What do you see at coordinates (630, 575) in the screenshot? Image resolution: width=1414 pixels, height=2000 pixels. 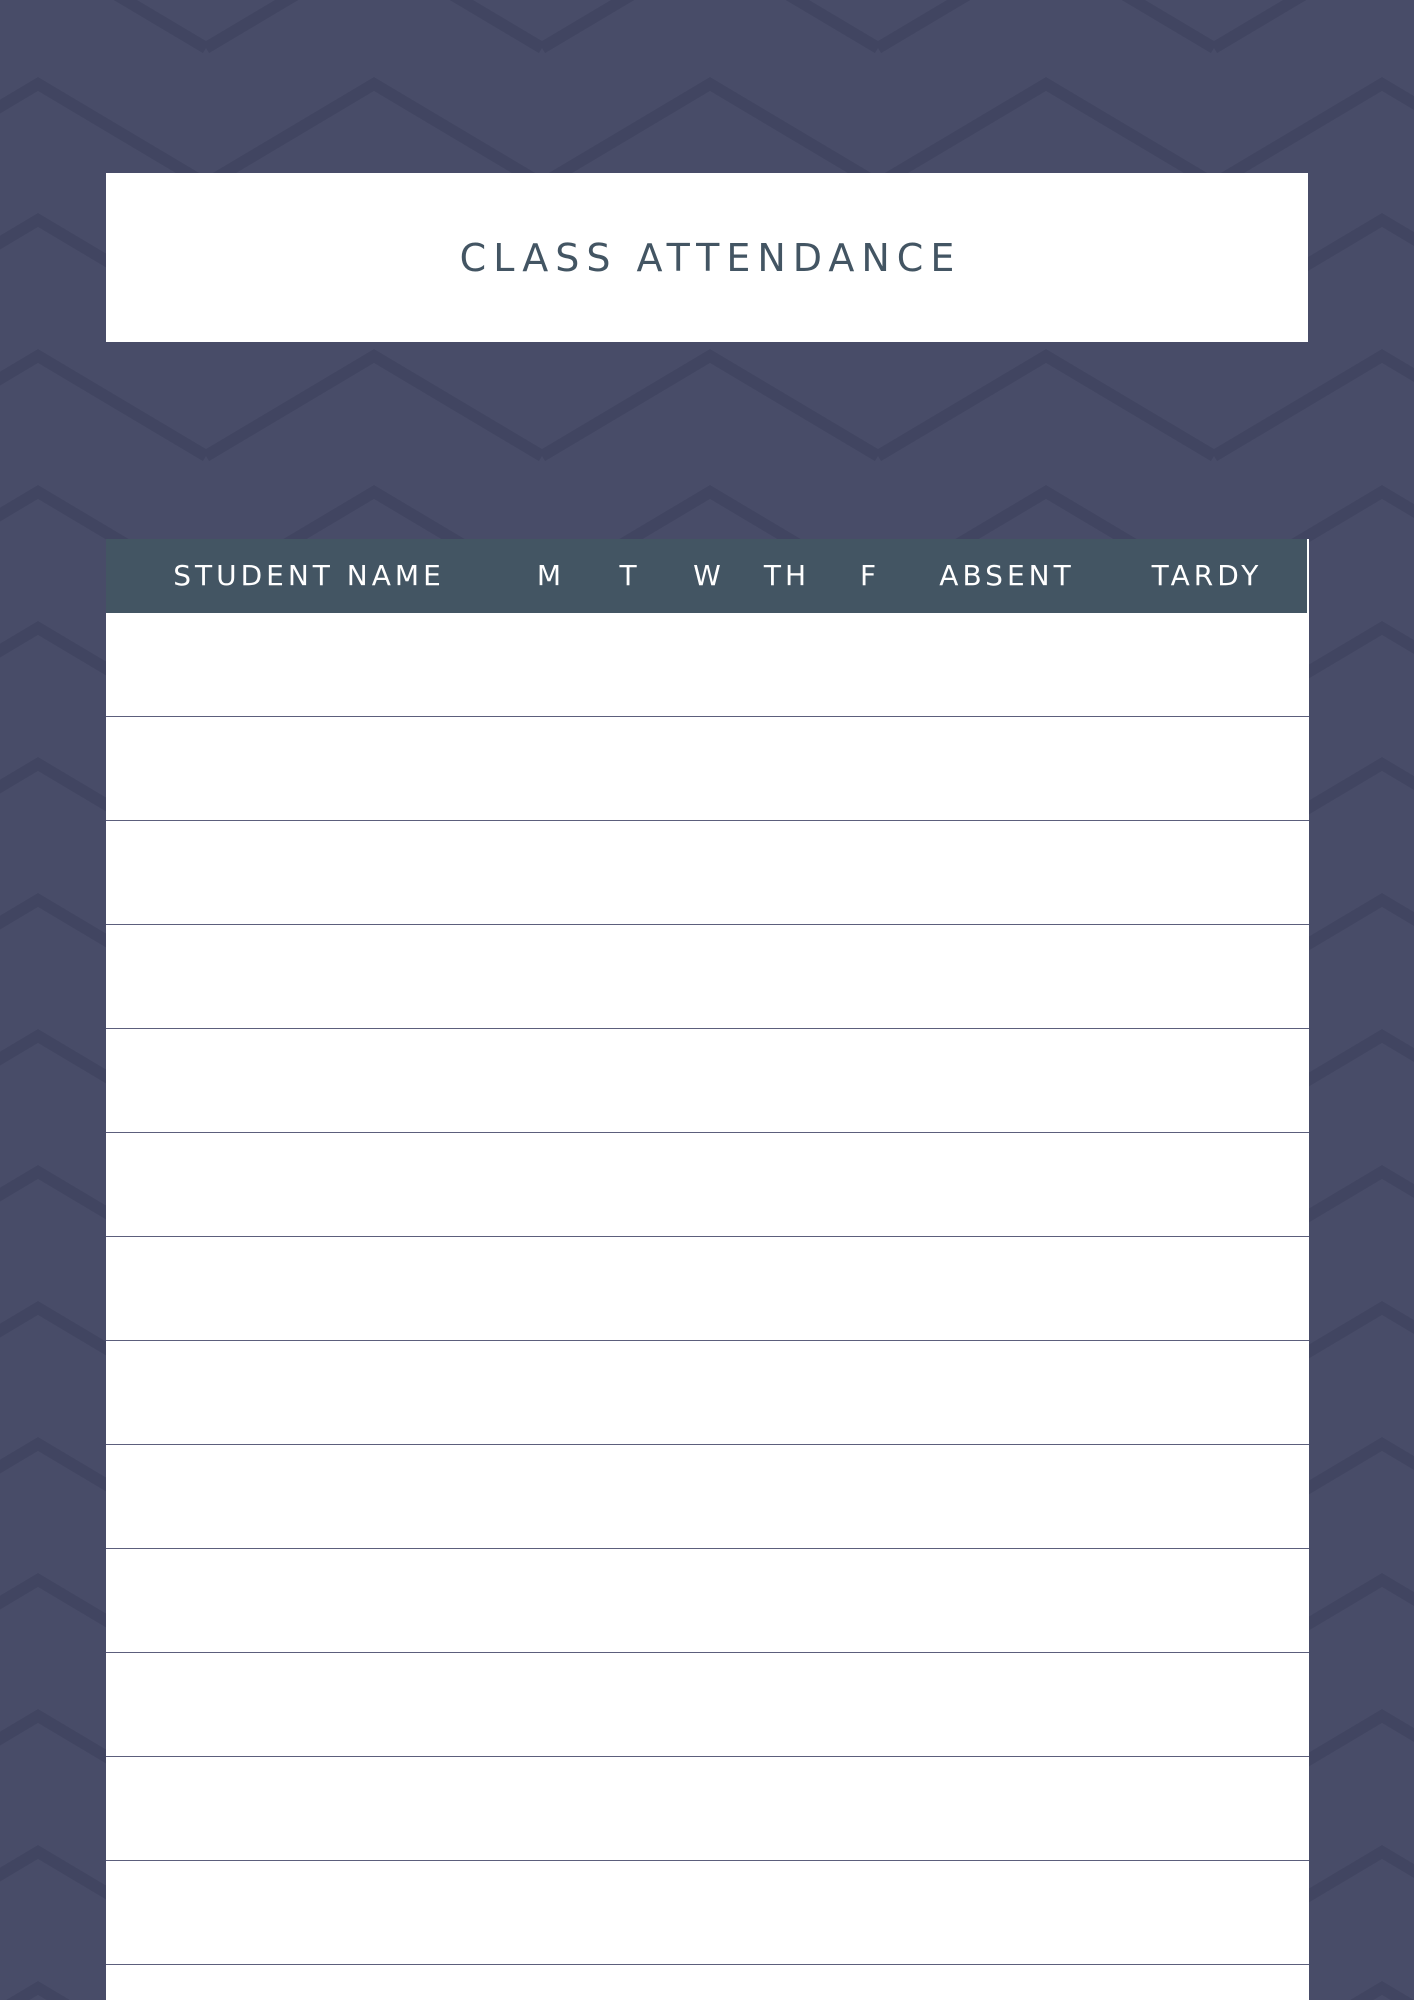 I see `column-header-tuesday: T` at bounding box center [630, 575].